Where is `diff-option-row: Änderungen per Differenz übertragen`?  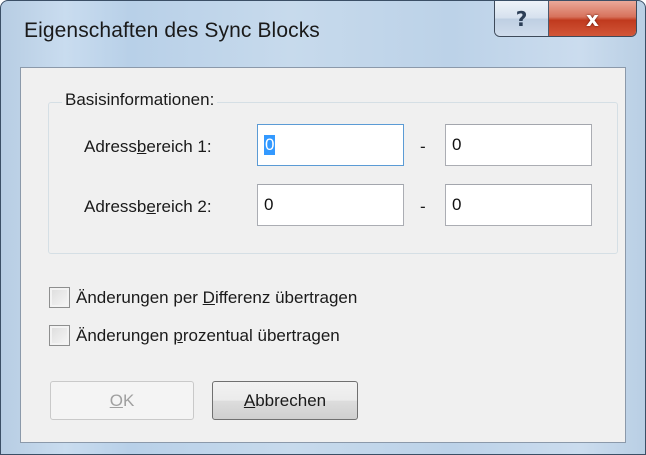 diff-option-row: Änderungen per Differenz übertragen is located at coordinates (203, 297).